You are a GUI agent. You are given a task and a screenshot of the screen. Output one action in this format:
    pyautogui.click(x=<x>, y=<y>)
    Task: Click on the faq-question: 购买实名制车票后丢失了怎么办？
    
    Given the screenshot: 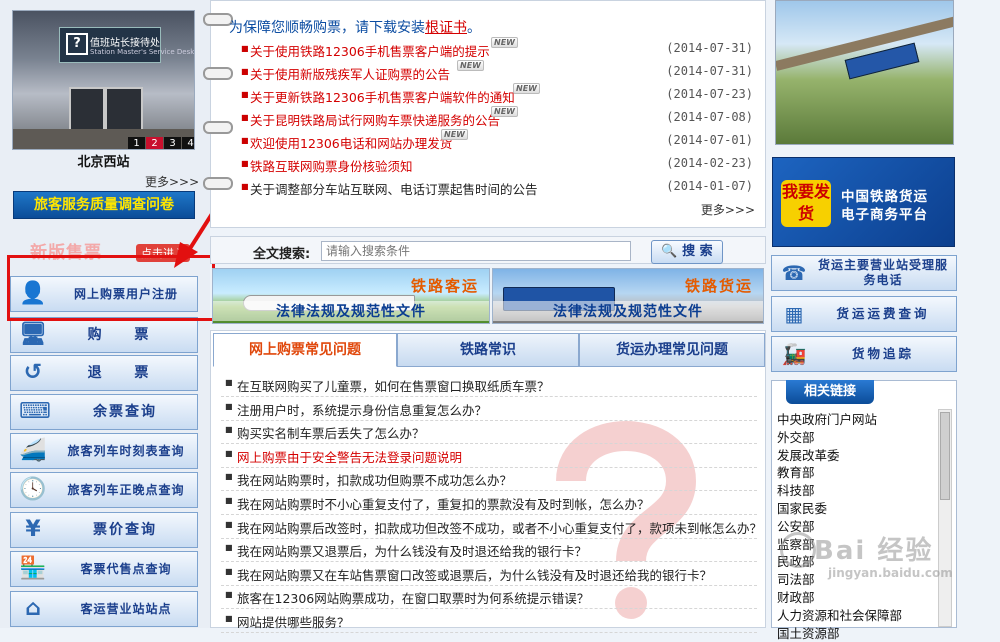 What is the action you would take?
    pyautogui.click(x=331, y=432)
    